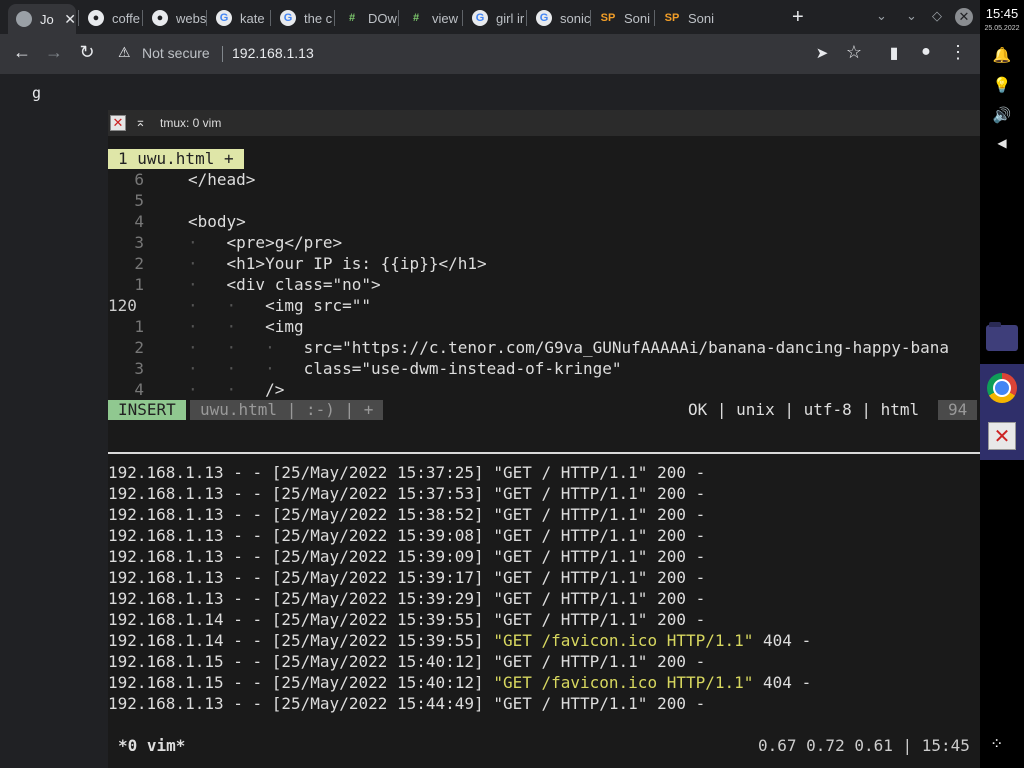  Describe the element at coordinates (894, 53) in the screenshot. I see `side-panel-icon: ▮` at that location.